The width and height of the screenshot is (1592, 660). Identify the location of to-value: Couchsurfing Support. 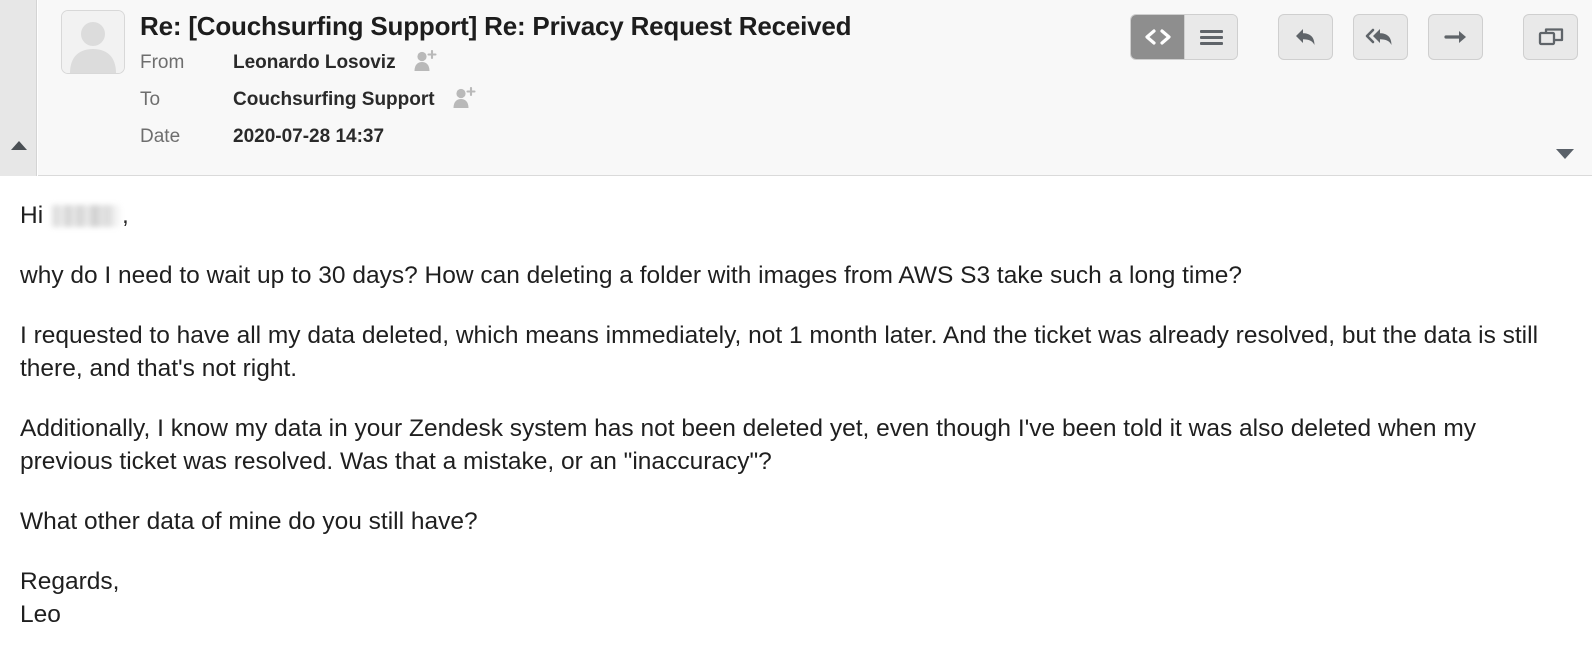
(354, 99).